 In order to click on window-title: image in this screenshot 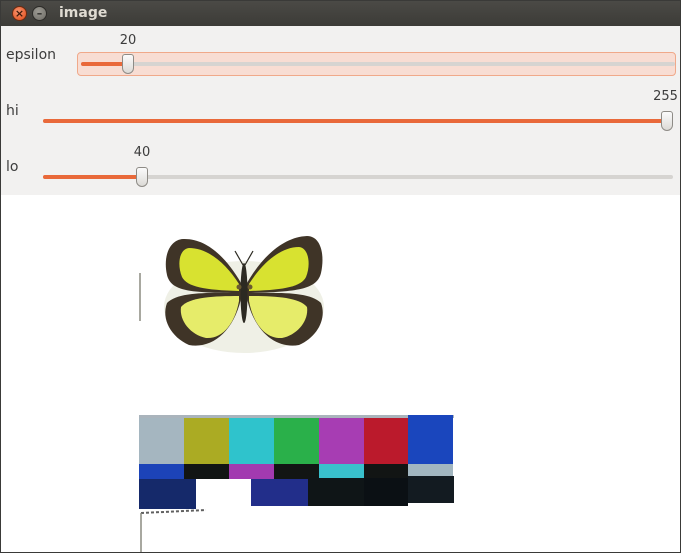, I will do `click(83, 13)`.